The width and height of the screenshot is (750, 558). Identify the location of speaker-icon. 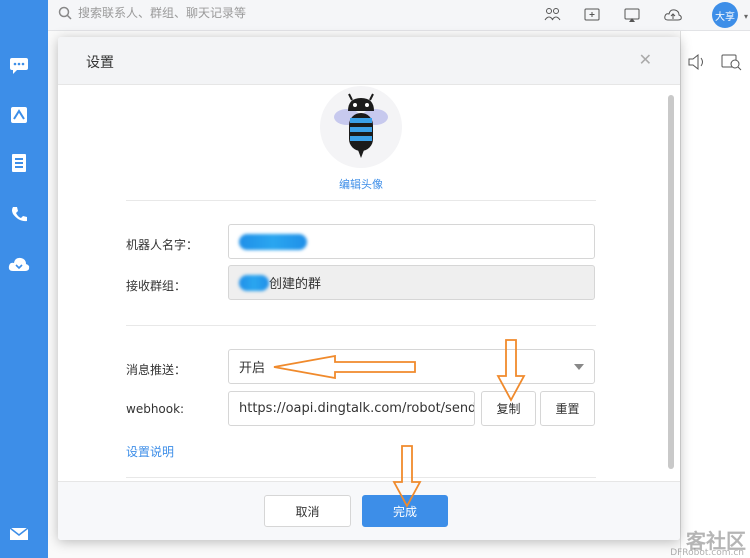
(697, 64).